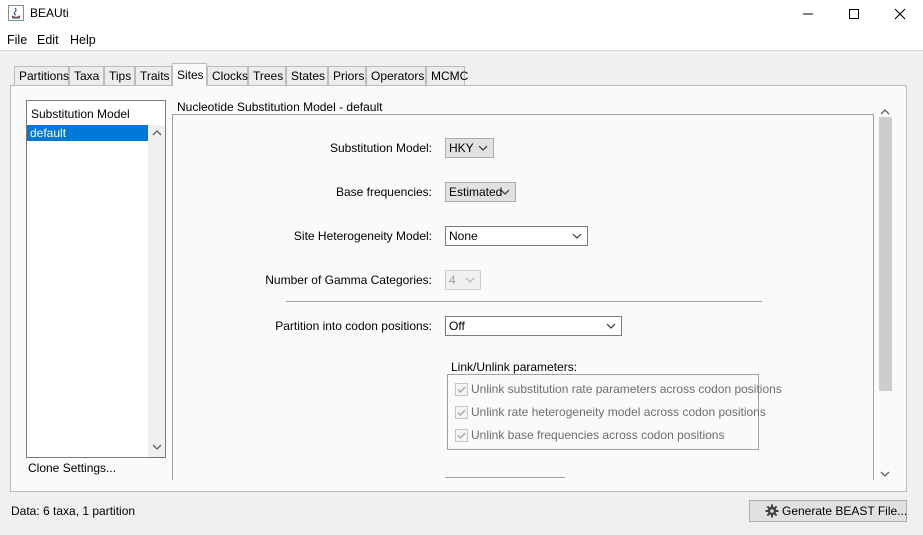  I want to click on substitution-model-select: HKY, so click(469, 148).